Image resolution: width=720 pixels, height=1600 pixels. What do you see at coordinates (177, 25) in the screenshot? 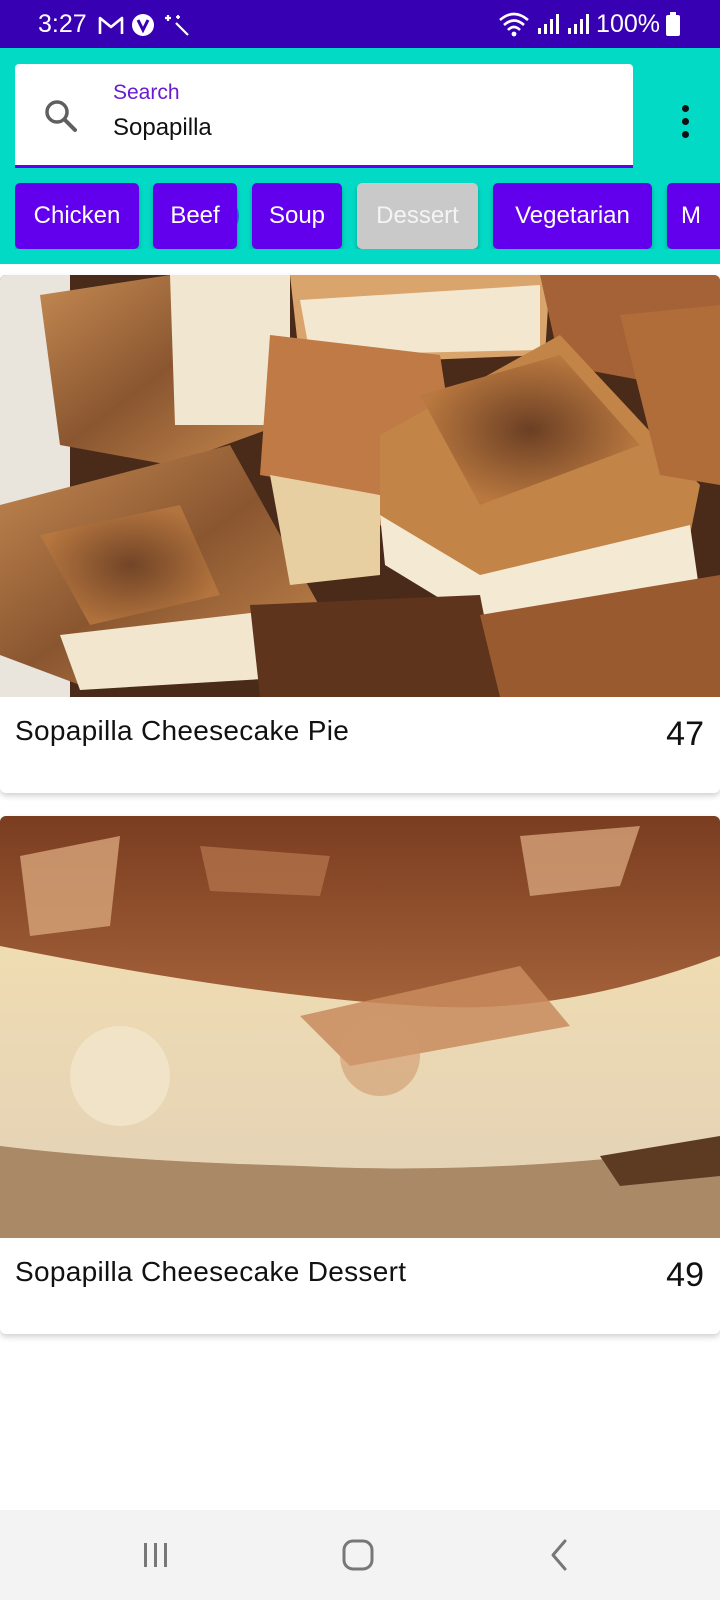
I see `magic-wand-icon` at bounding box center [177, 25].